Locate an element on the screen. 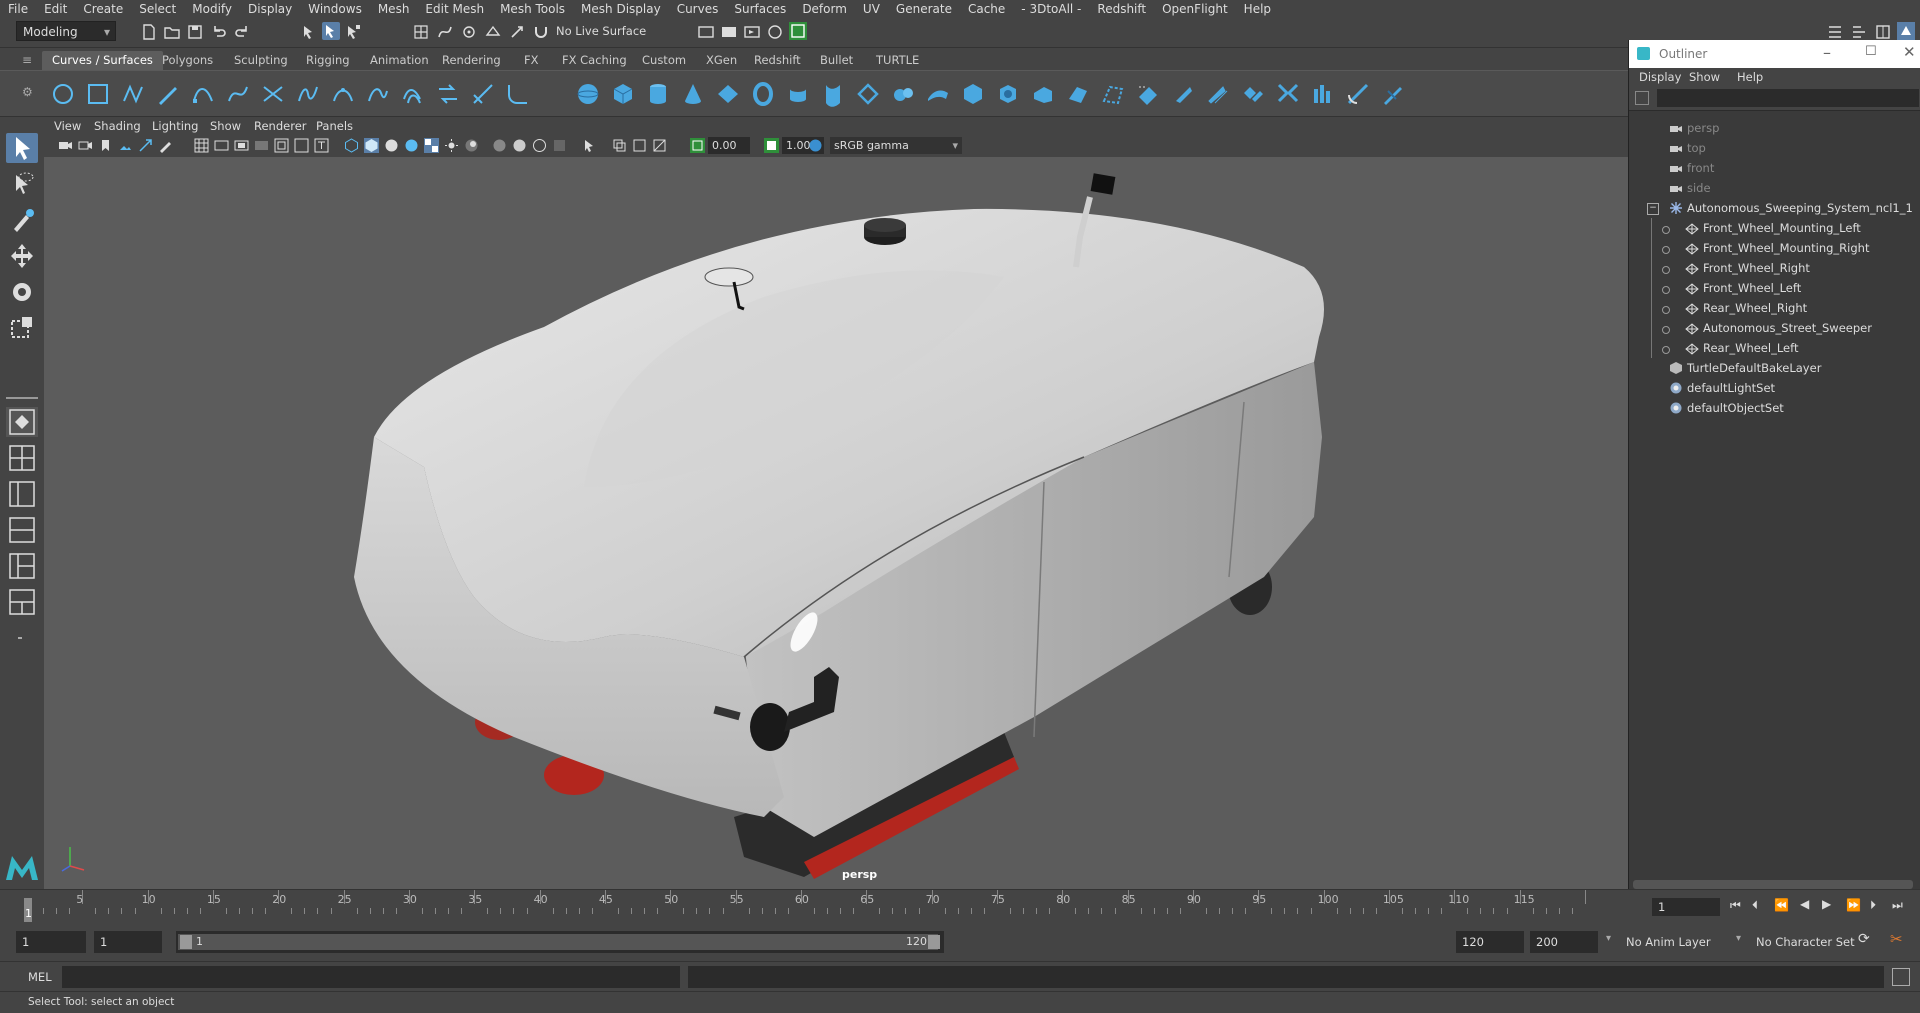  intersect-surfaces-icon is located at coordinates (1113, 94).